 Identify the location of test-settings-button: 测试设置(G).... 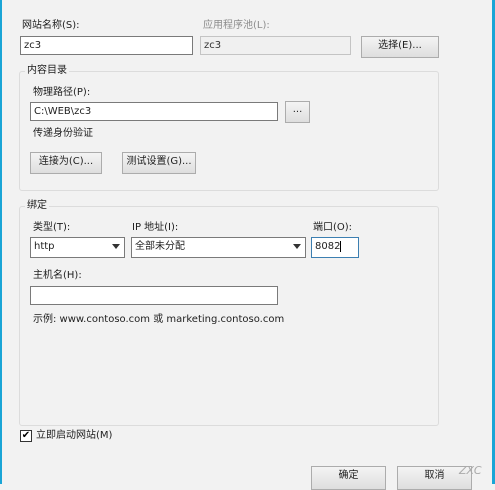
(159, 163).